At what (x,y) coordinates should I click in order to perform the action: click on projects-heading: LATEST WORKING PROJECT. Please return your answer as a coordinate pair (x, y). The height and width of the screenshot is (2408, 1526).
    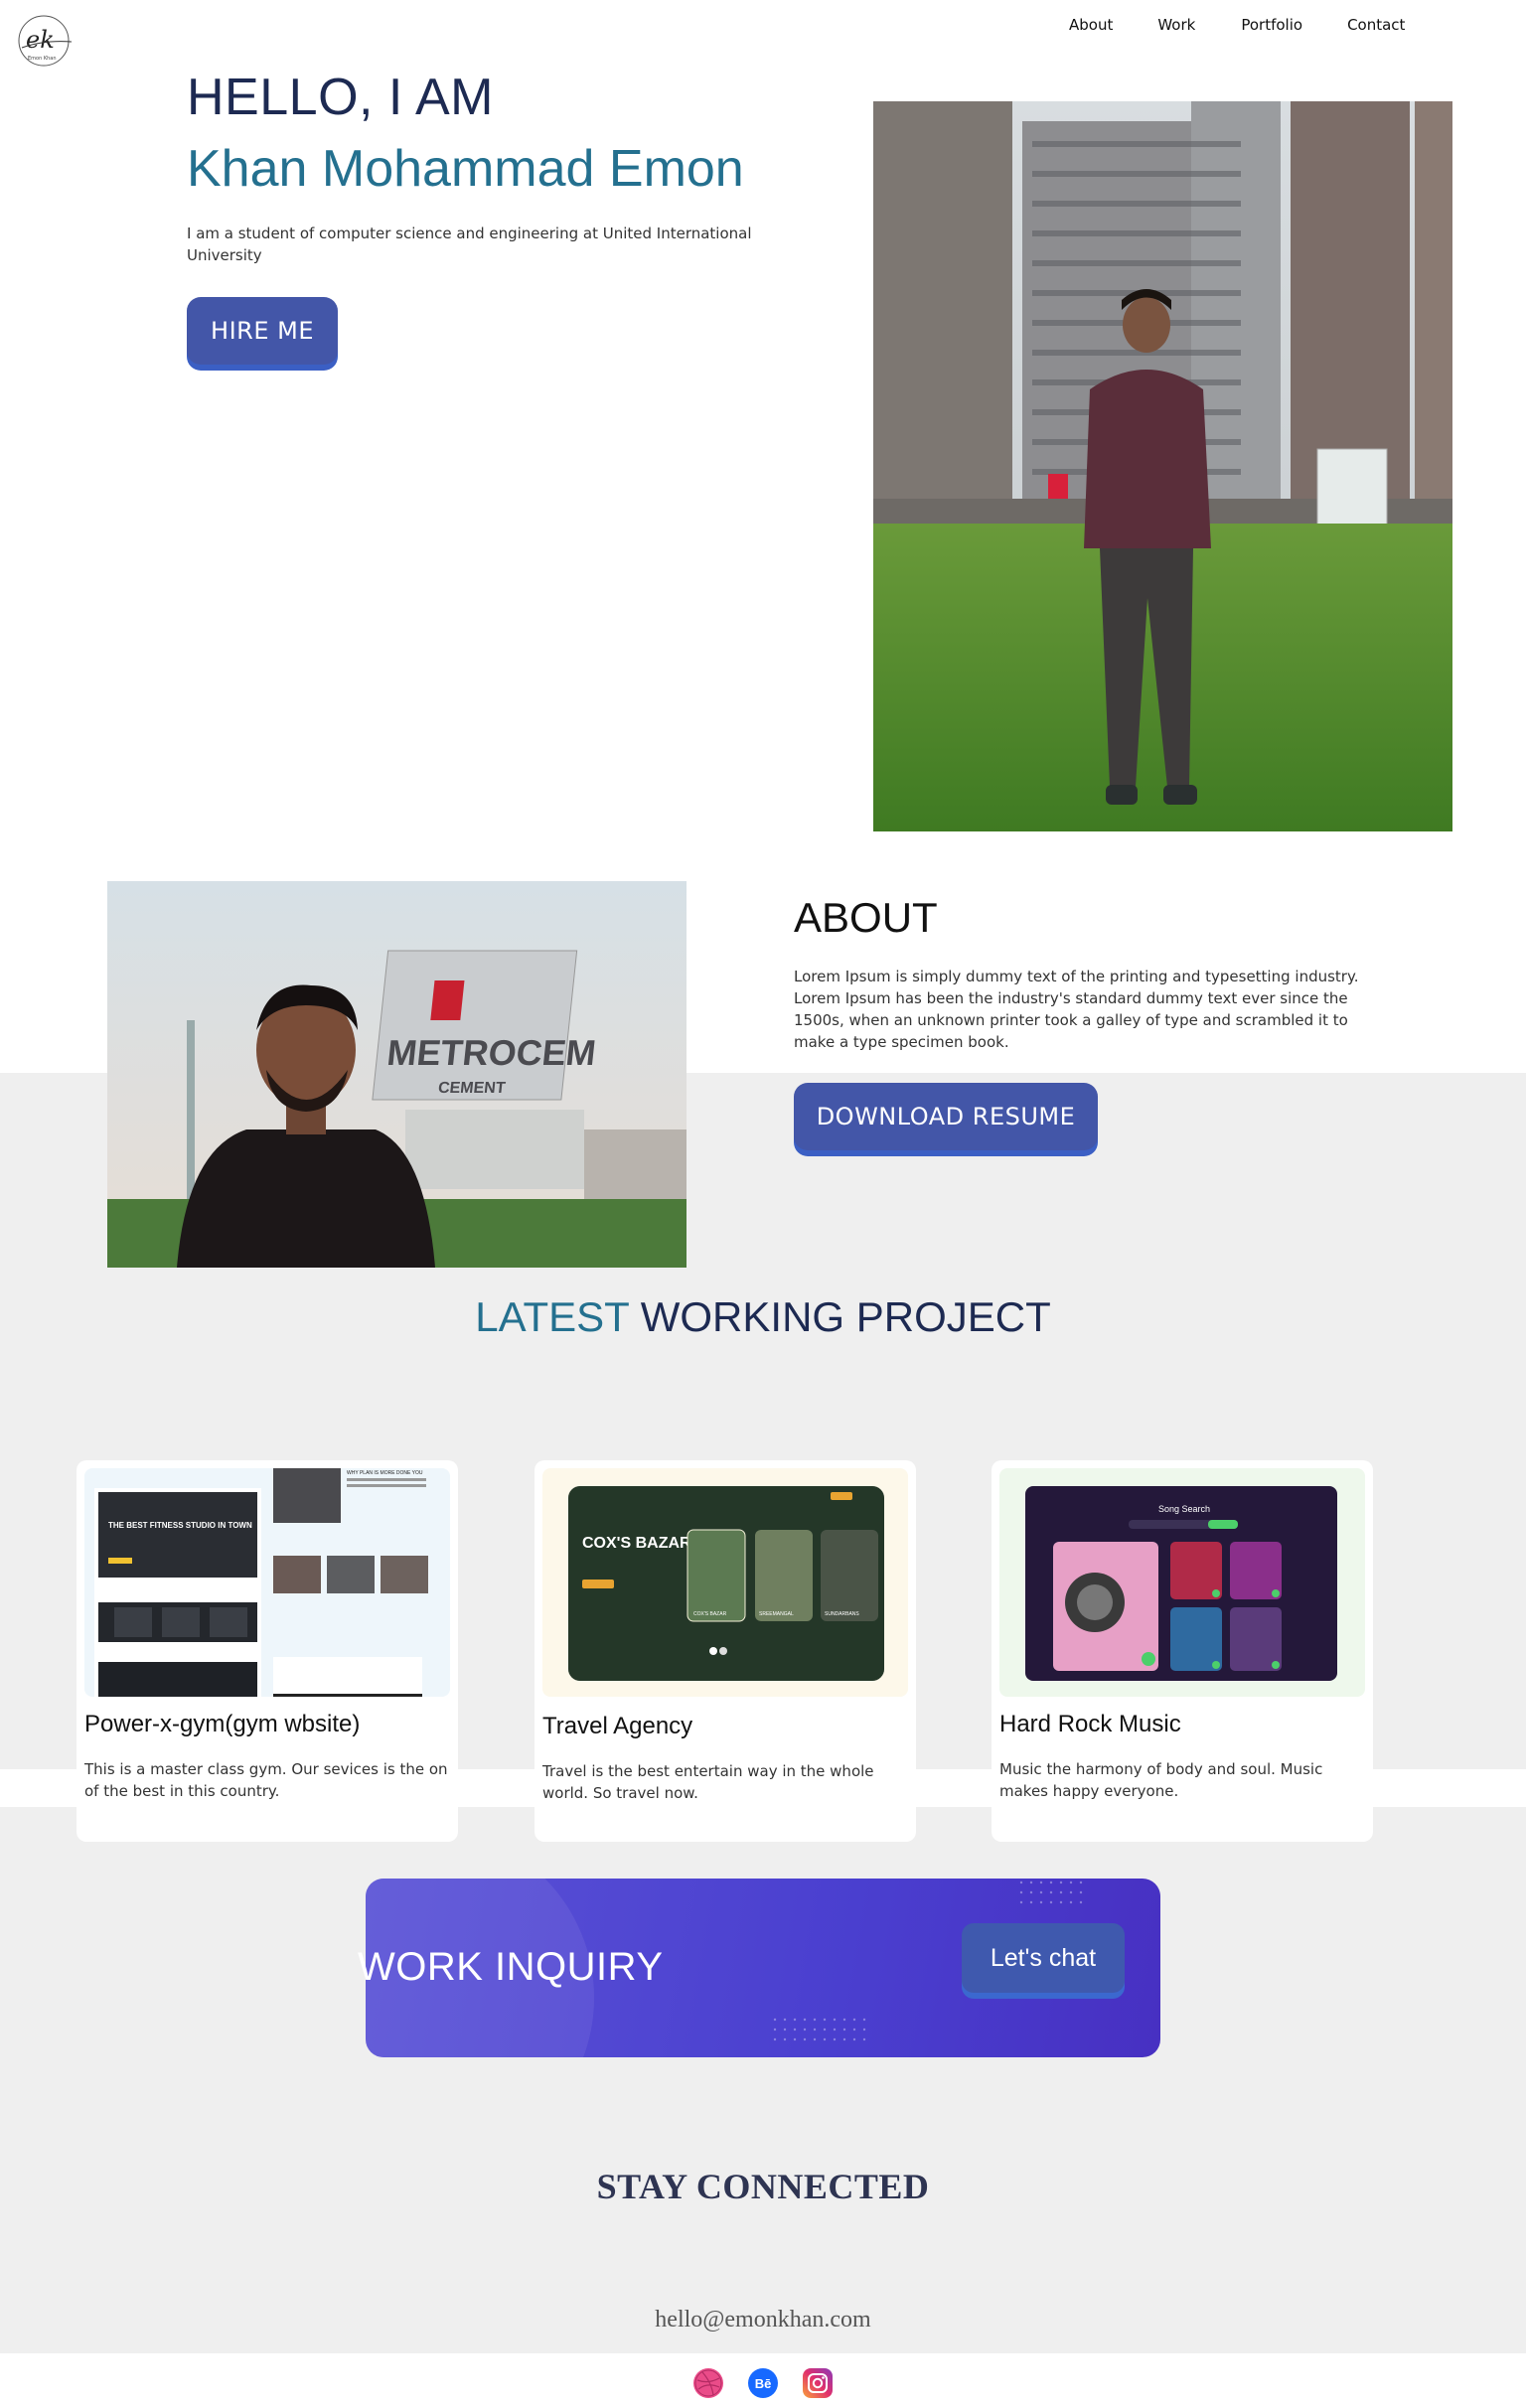
    Looking at the image, I should click on (763, 1317).